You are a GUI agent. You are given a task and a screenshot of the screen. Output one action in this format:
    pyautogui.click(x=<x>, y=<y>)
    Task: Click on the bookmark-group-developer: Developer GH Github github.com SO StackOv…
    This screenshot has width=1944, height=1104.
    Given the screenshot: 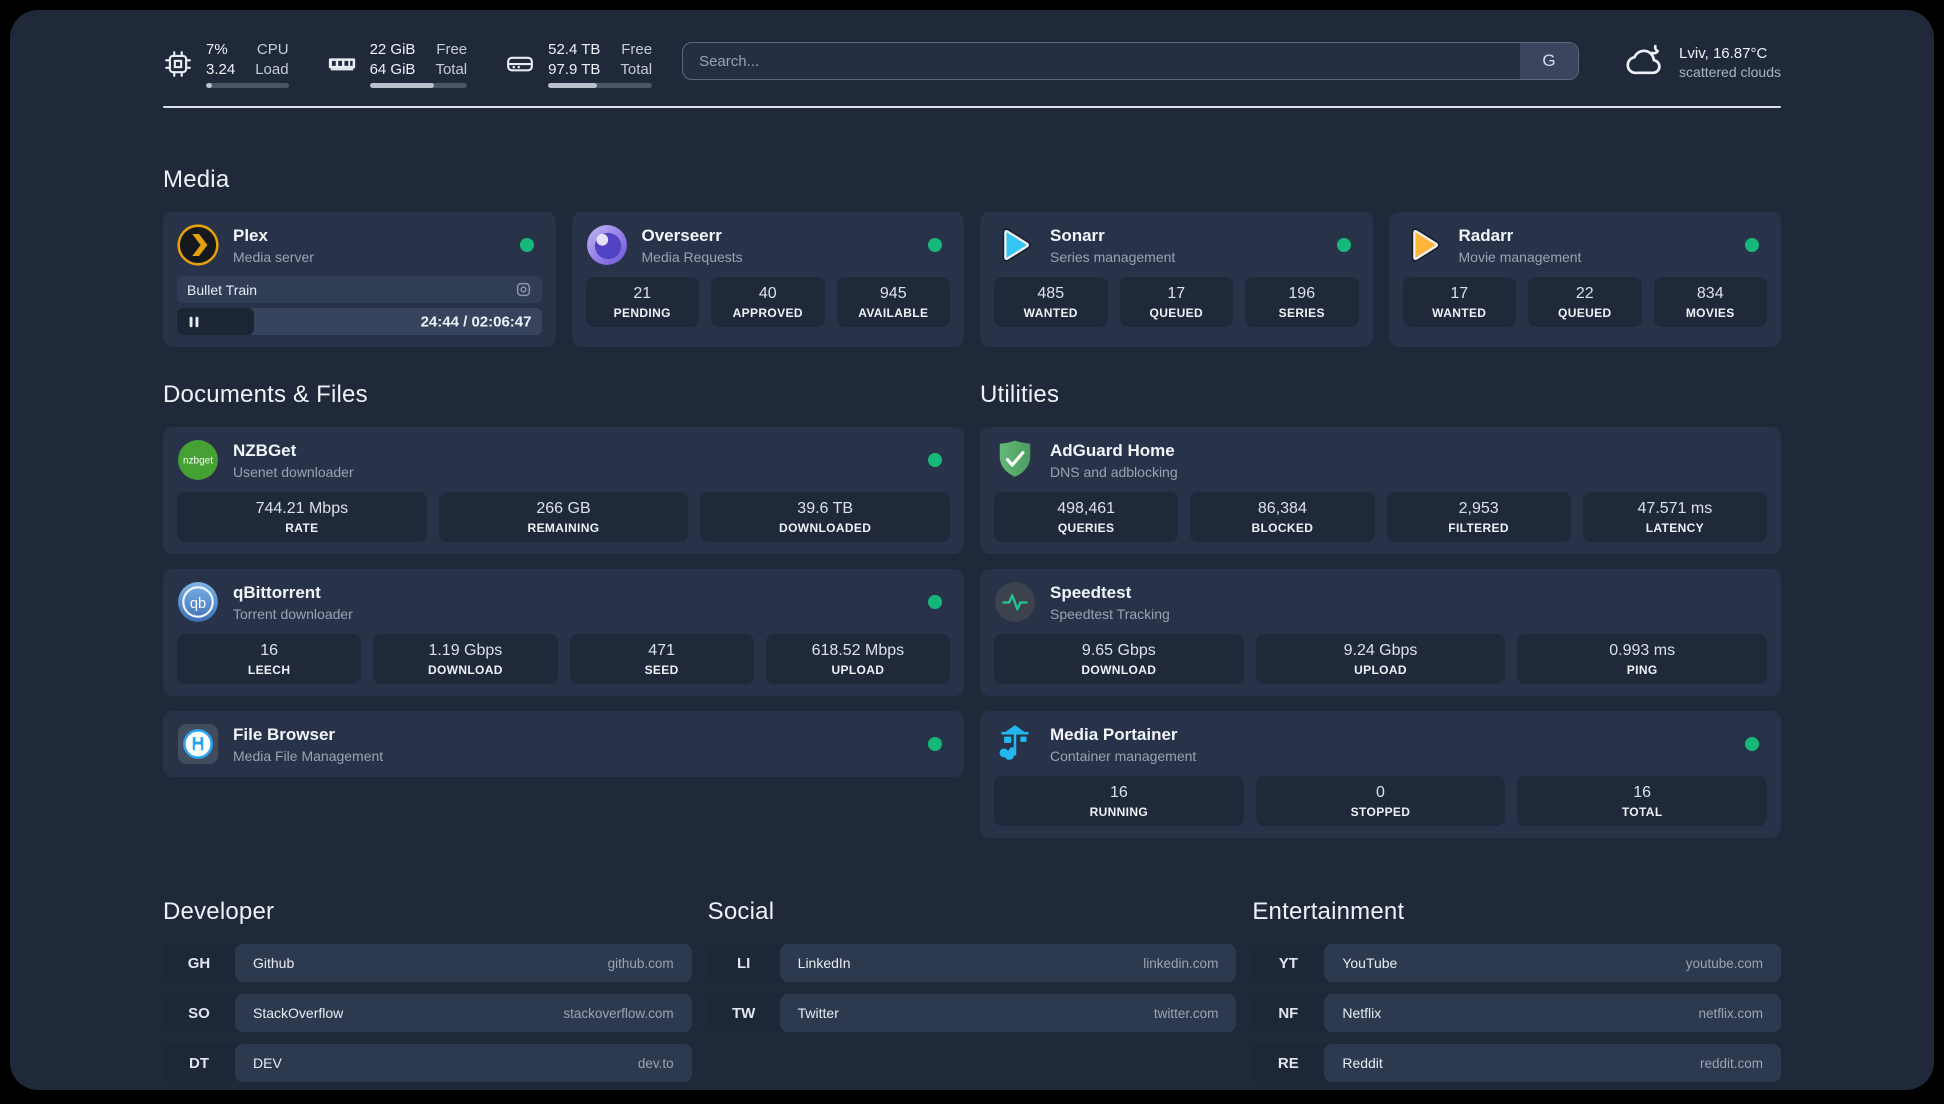 What is the action you would take?
    pyautogui.click(x=427, y=990)
    